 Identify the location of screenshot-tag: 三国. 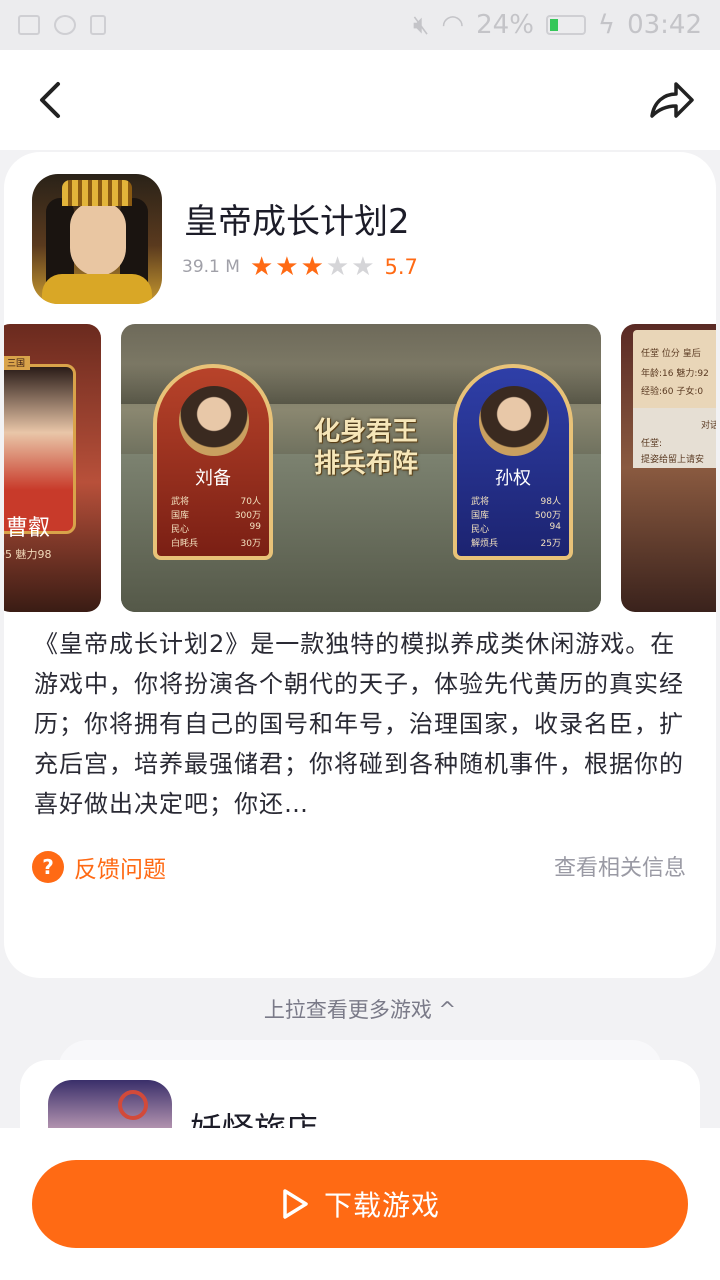
(17, 363).